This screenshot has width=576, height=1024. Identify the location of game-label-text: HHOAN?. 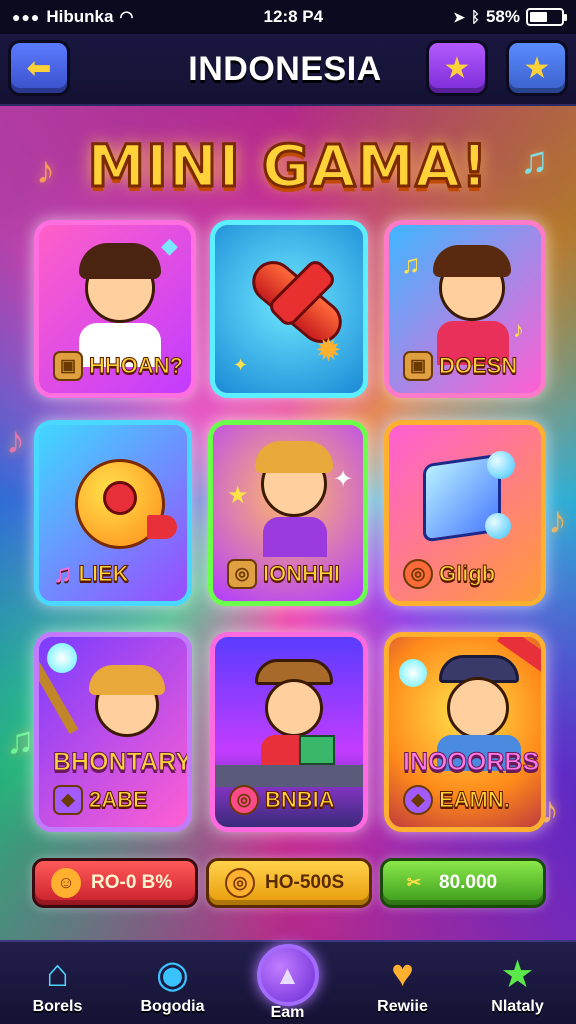
(136, 366).